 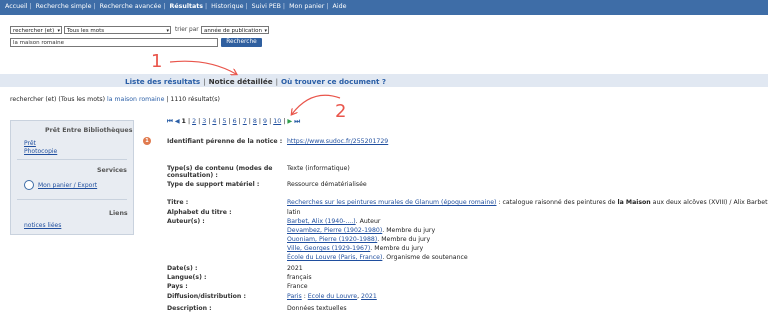 I want to click on author-link: Devambez, Pierre (1902-1980), so click(x=334, y=230).